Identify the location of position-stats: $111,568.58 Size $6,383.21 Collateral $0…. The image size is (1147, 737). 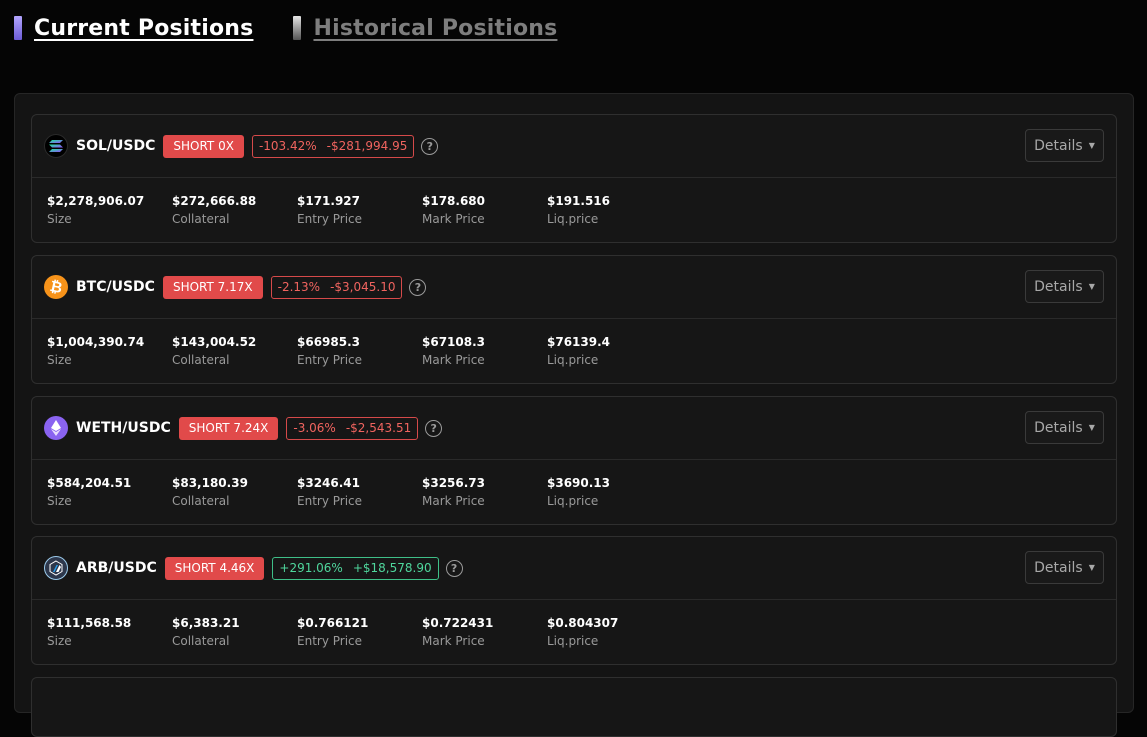
(359, 632).